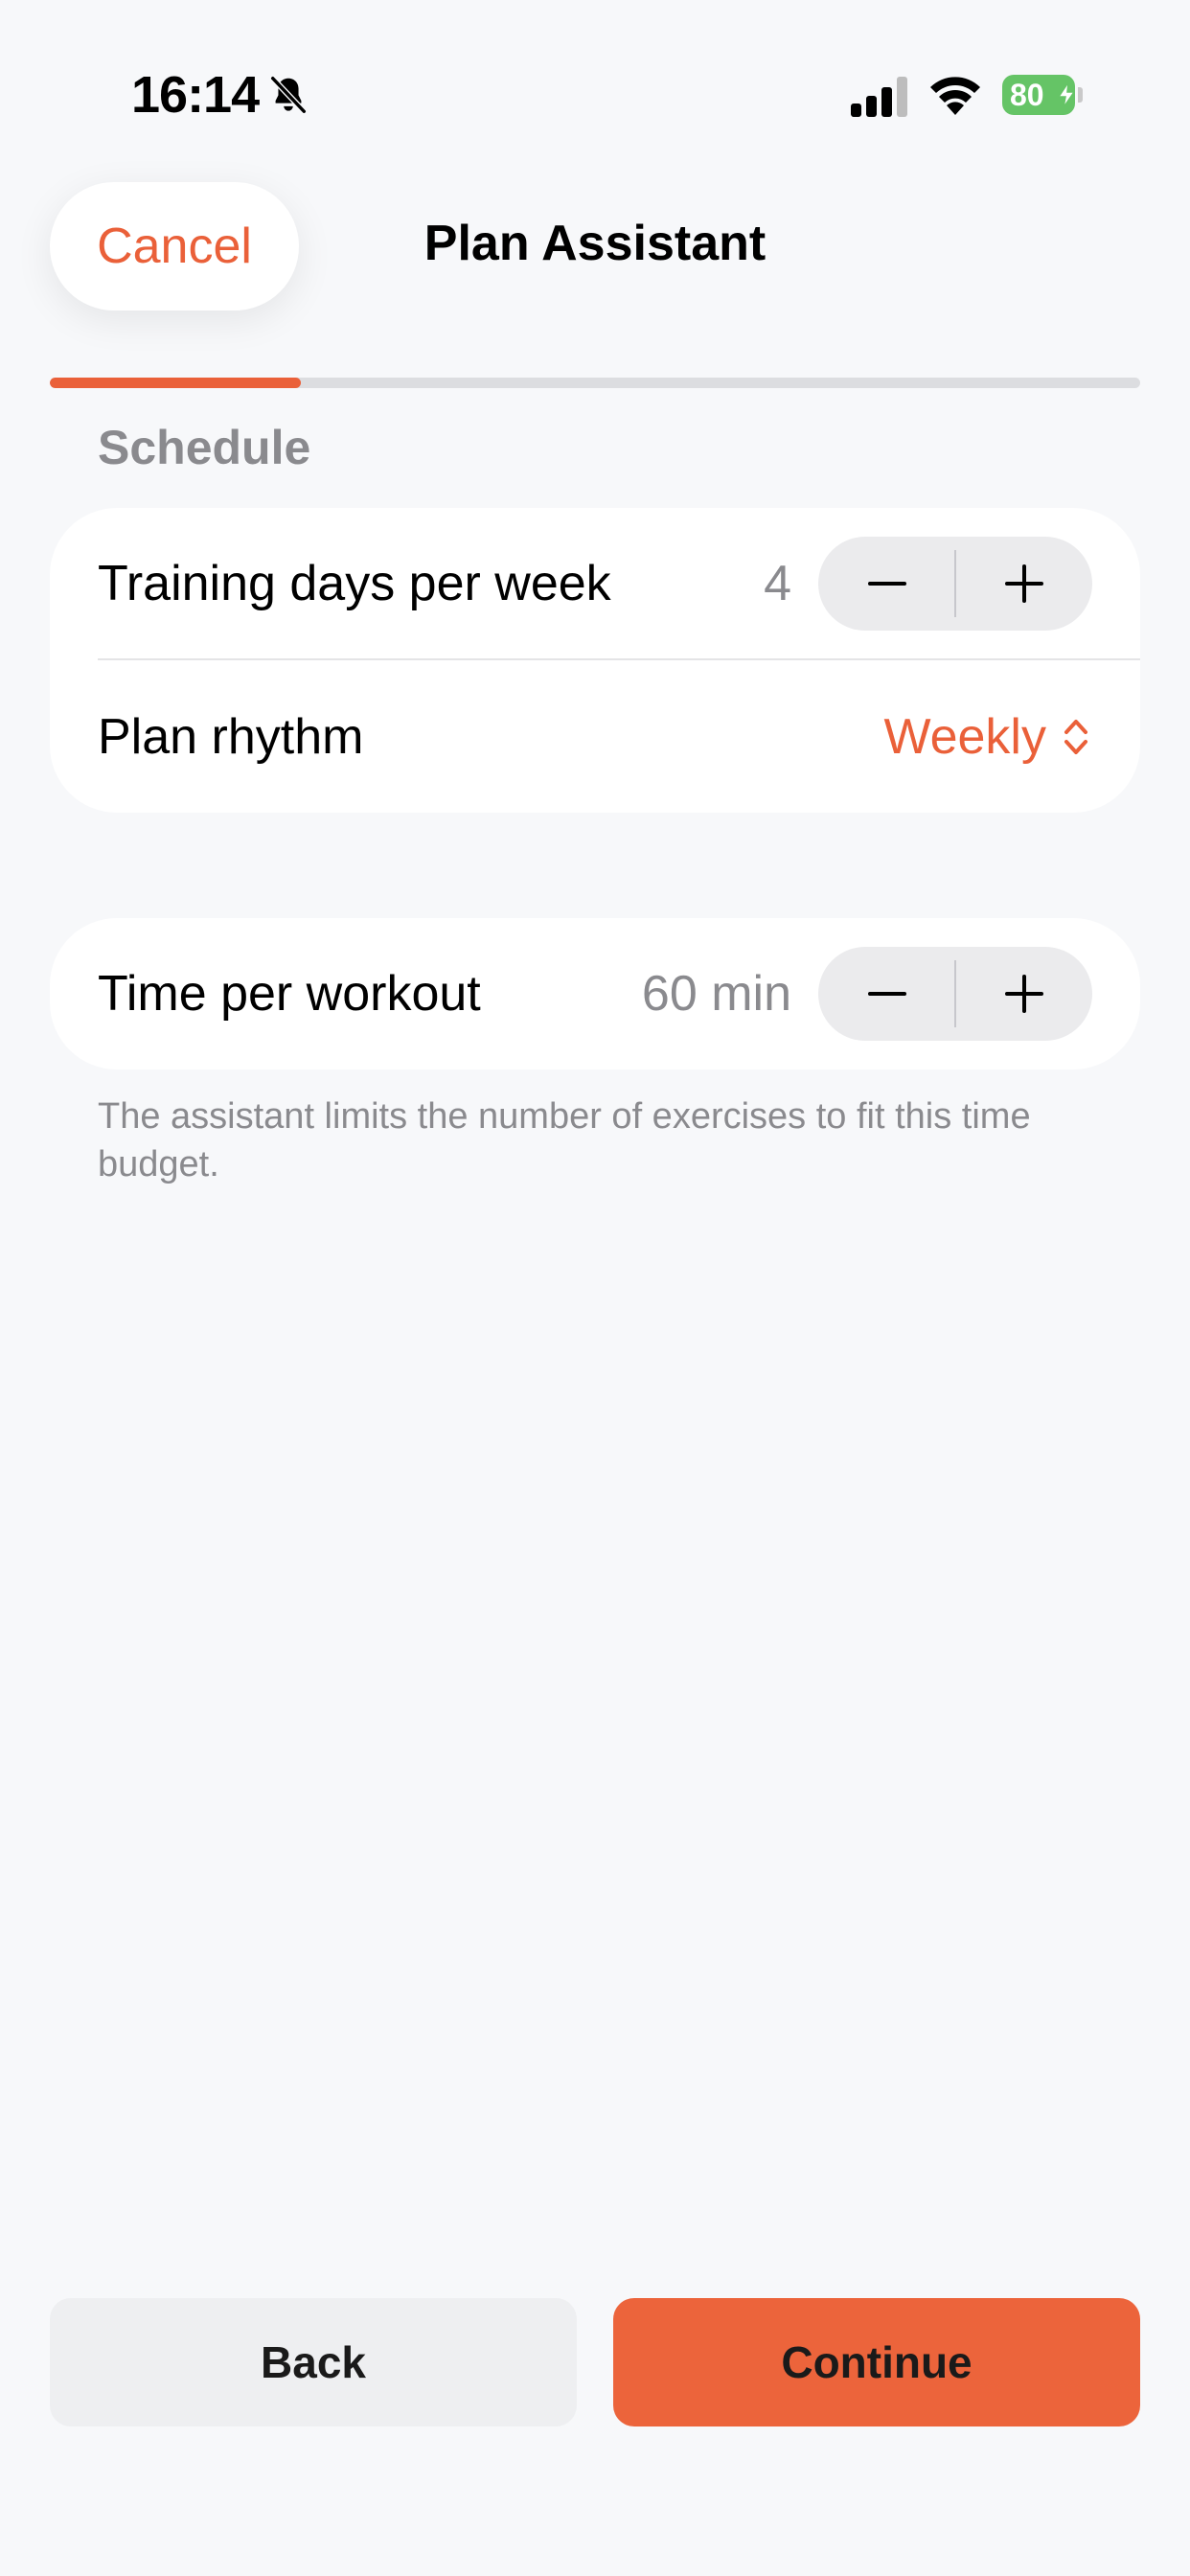  I want to click on row-divider, so click(619, 659).